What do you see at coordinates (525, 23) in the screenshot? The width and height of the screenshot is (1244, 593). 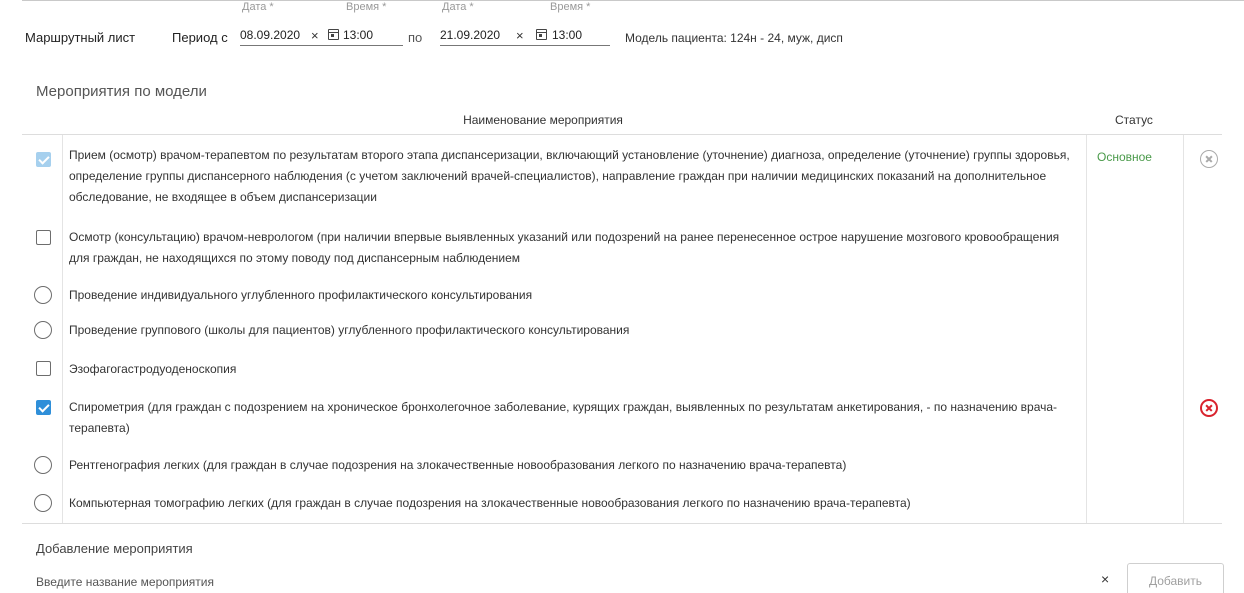 I see `end-datetime-field: Дата * Время * 21.09.2020 × 13:00` at bounding box center [525, 23].